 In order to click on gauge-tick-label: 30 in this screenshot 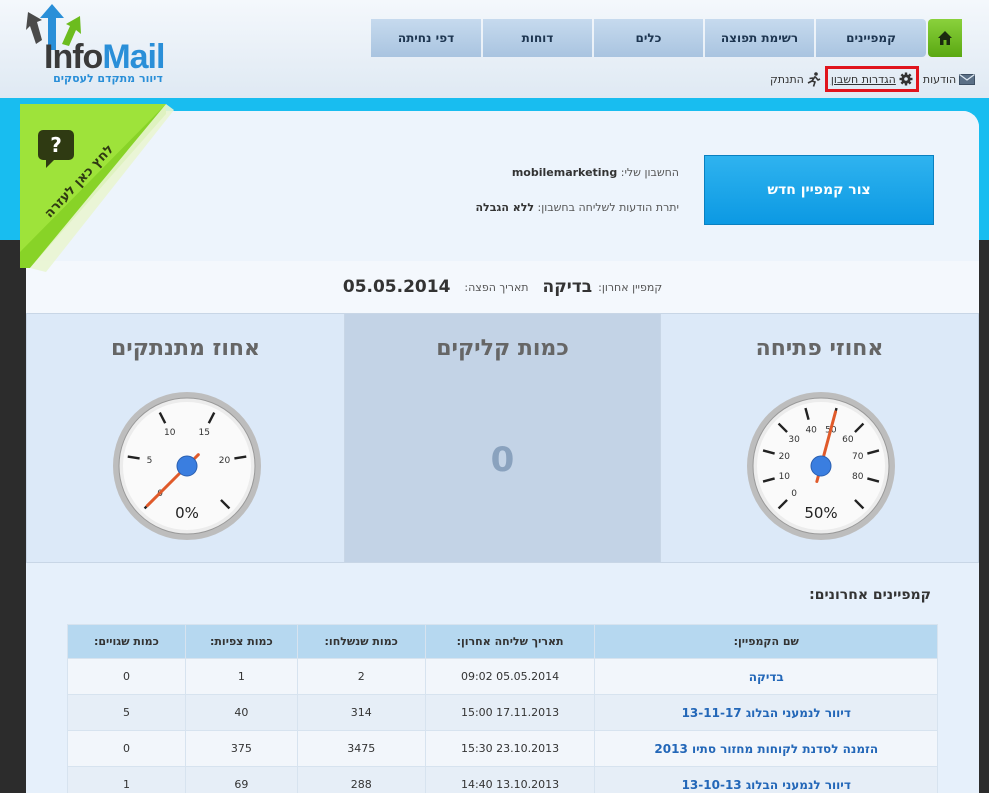, I will do `click(794, 440)`.